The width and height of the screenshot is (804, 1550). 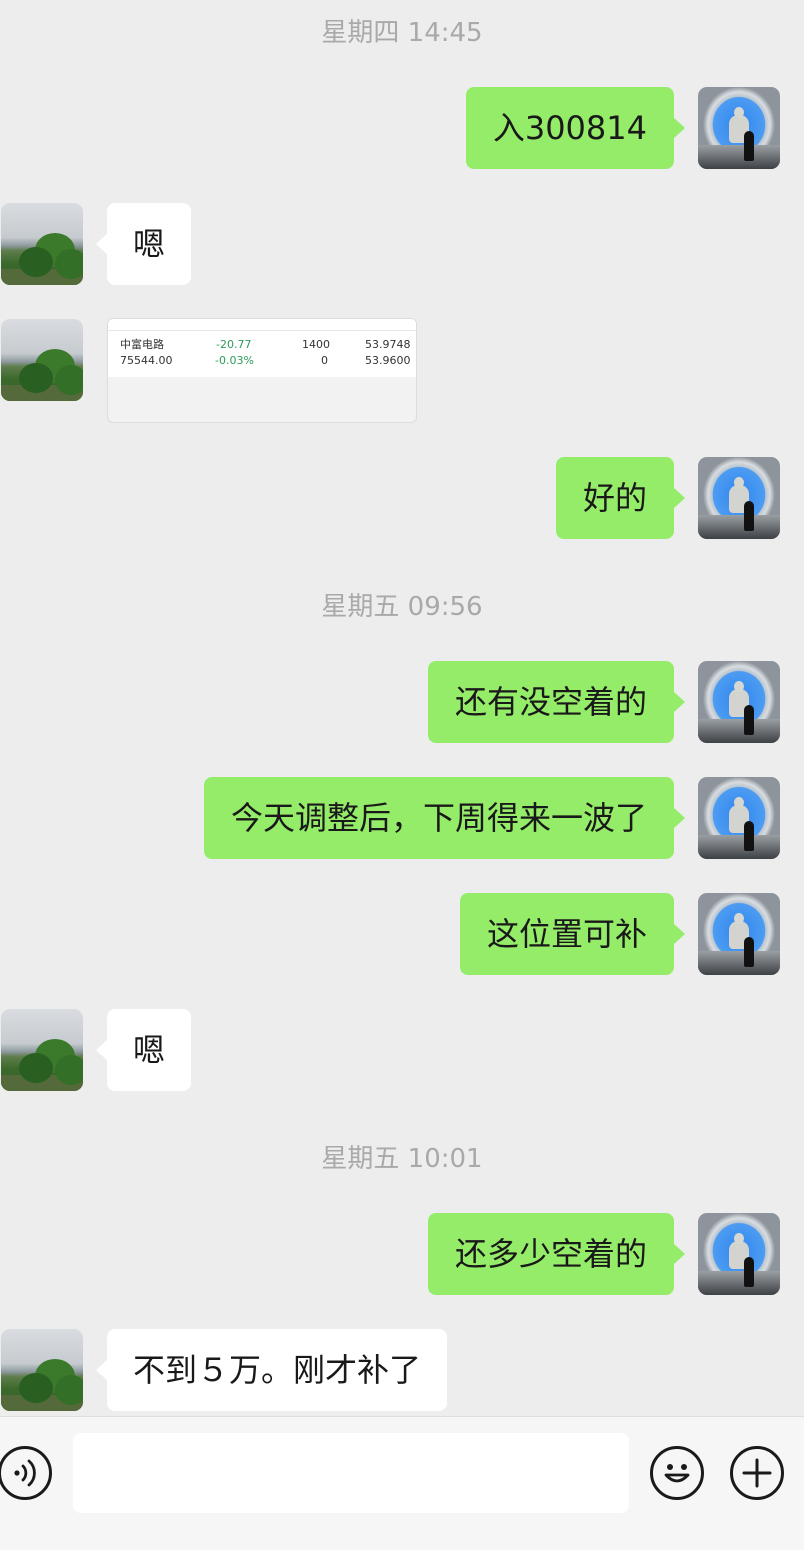 I want to click on message-bubble-sent: 入300814, so click(x=575, y=128).